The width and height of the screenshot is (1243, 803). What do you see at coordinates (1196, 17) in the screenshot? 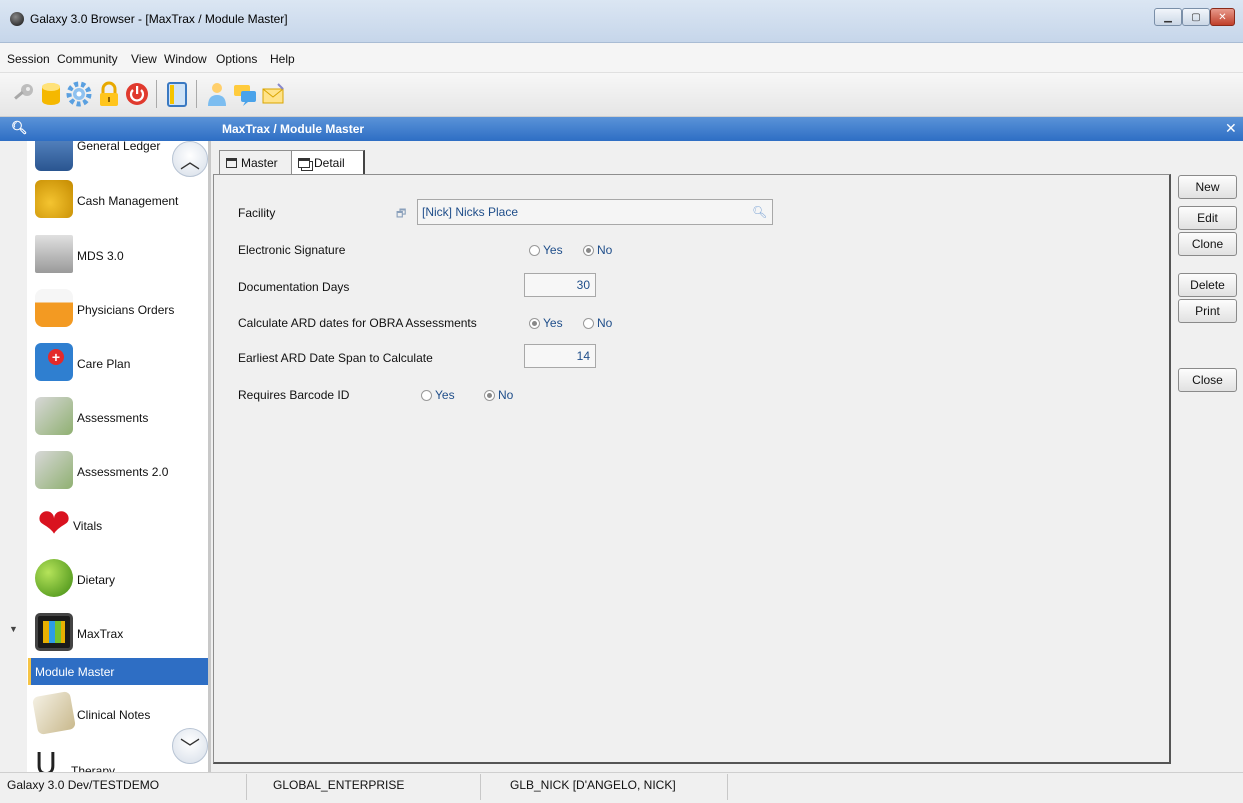
I see `maximize-button: ▢` at bounding box center [1196, 17].